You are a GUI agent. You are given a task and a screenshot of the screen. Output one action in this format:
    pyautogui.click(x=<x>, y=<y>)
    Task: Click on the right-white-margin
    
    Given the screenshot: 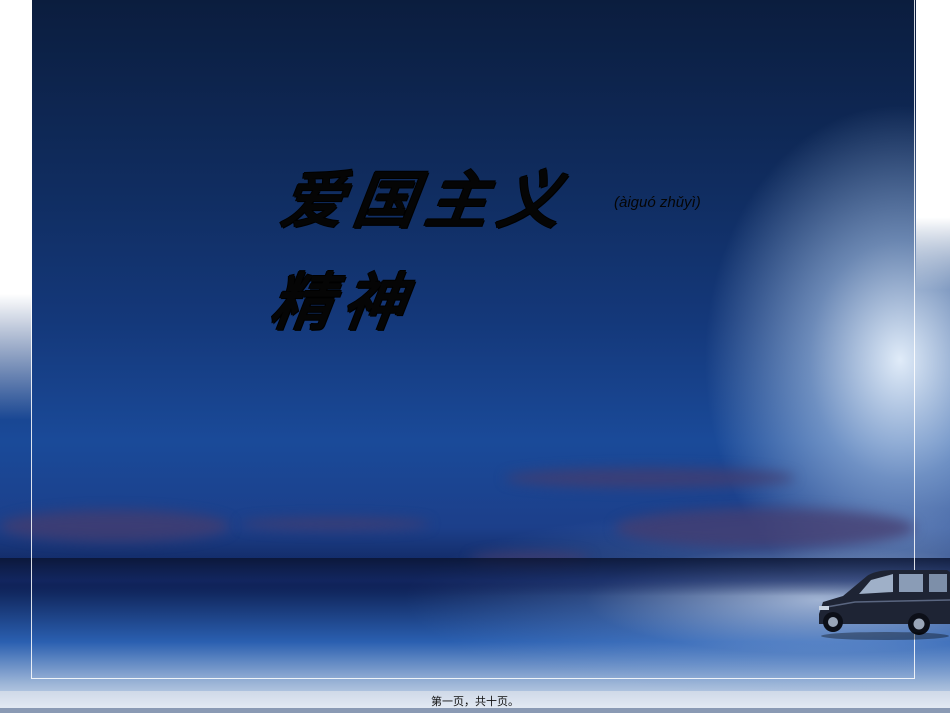 What is the action you would take?
    pyautogui.click(x=933, y=145)
    